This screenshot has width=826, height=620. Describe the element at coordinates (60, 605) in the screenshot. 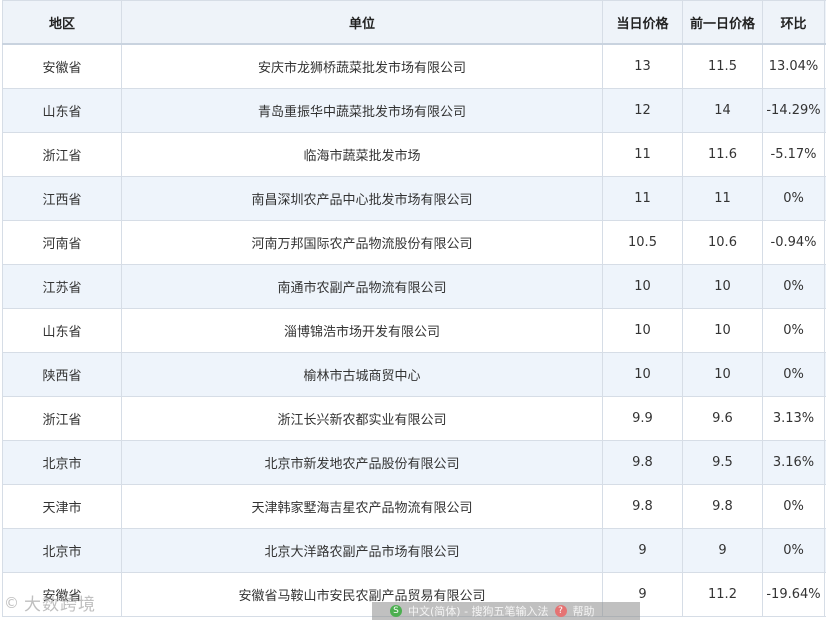

I see `watermark-text: 大数跨境` at that location.